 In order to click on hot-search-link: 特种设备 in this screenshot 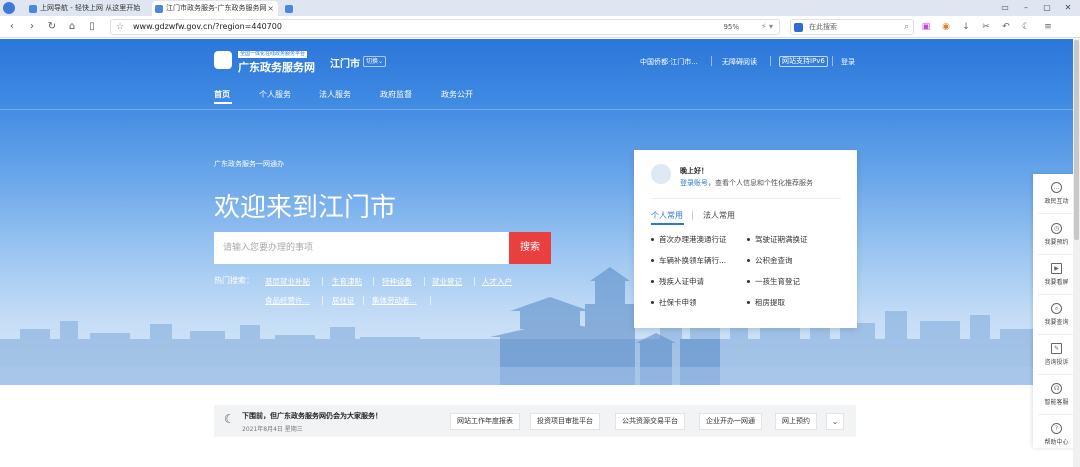, I will do `click(397, 281)`.